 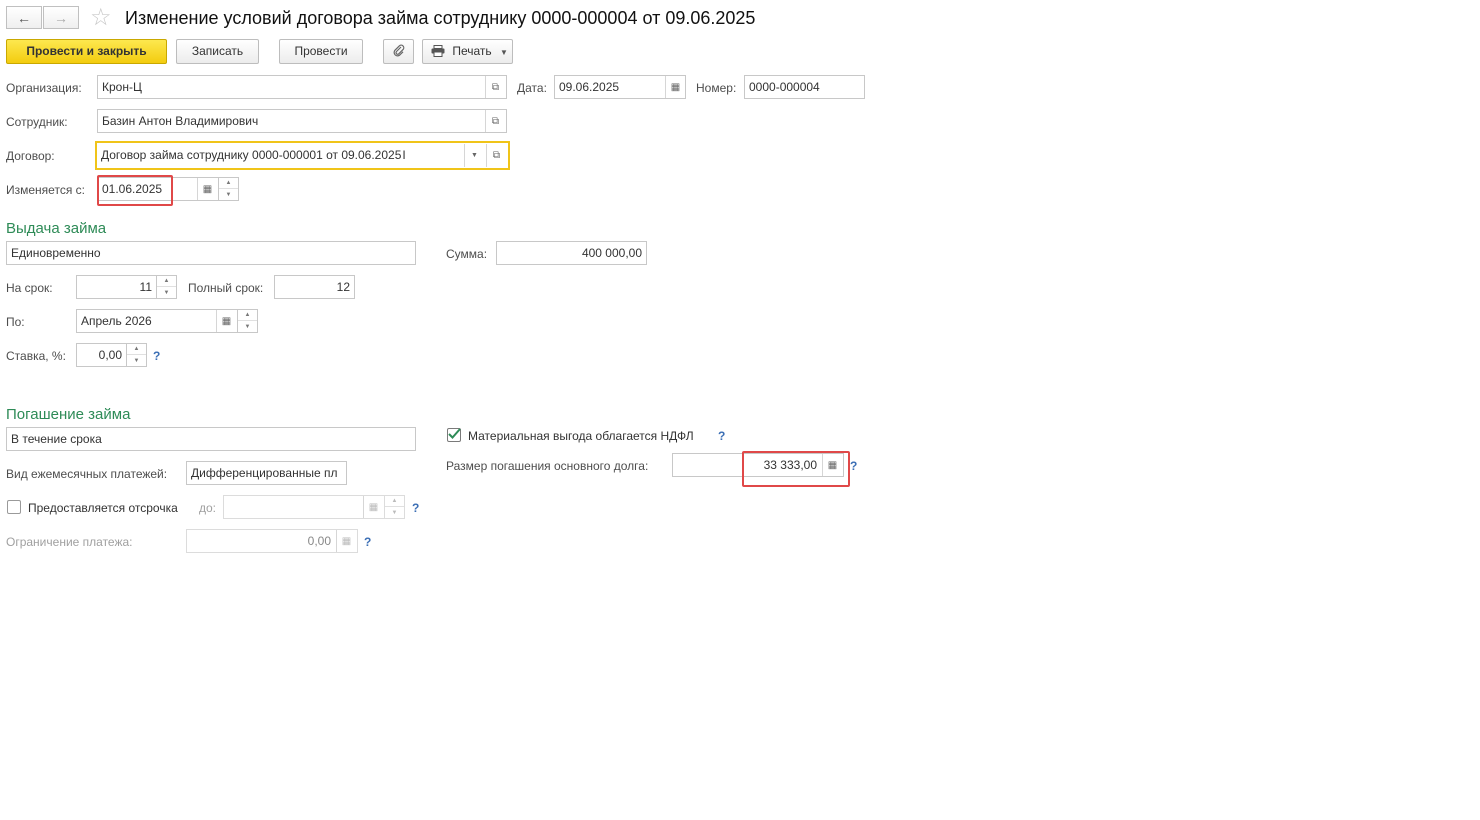 What do you see at coordinates (56, 228) in the screenshot?
I see `issue-section-title: Выдача займа` at bounding box center [56, 228].